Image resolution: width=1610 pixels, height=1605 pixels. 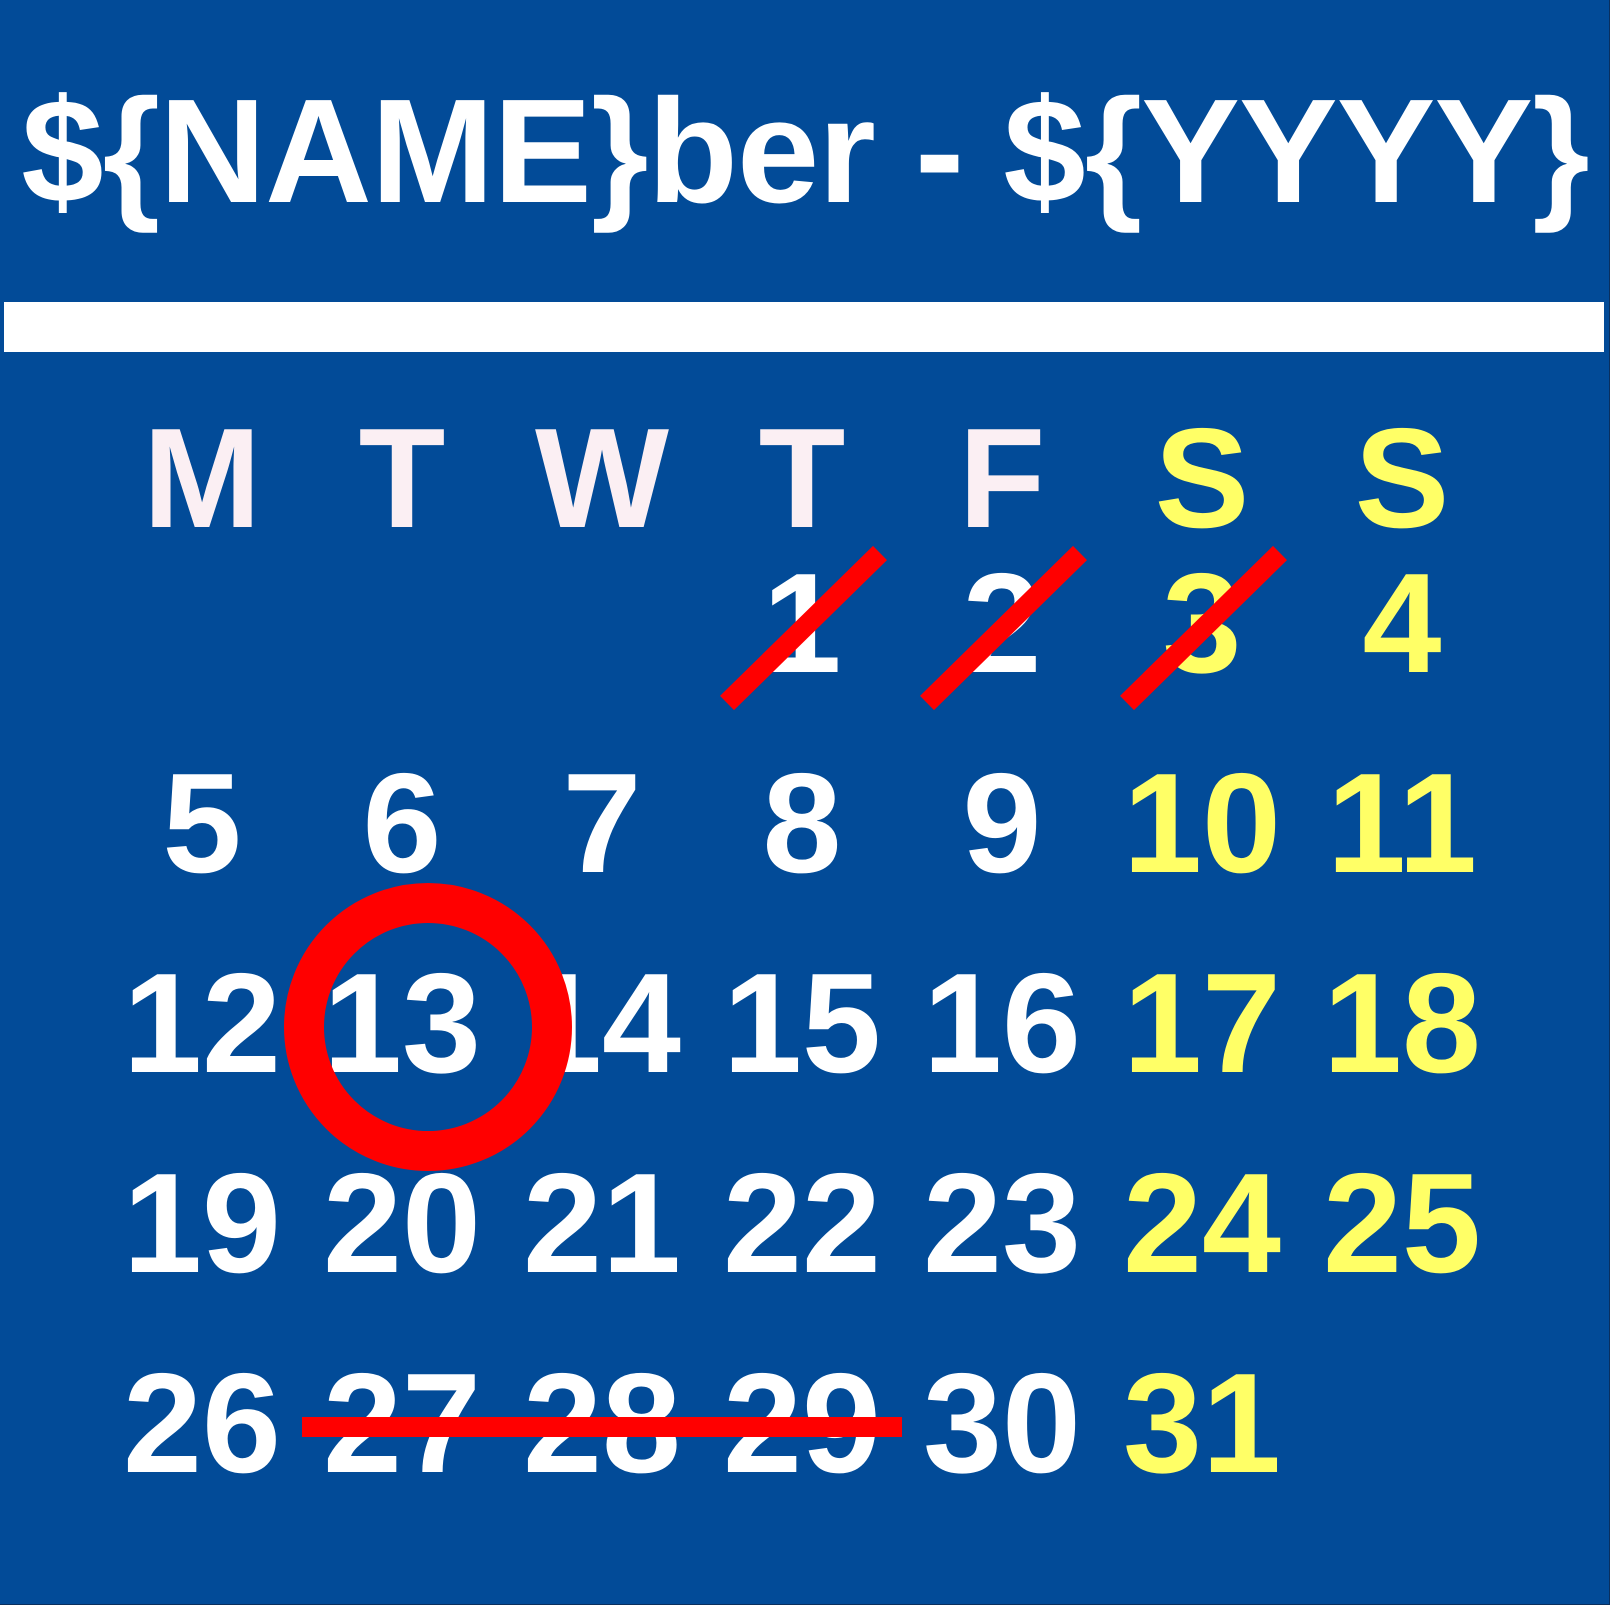 I want to click on day-cell: 8, so click(x=802, y=823).